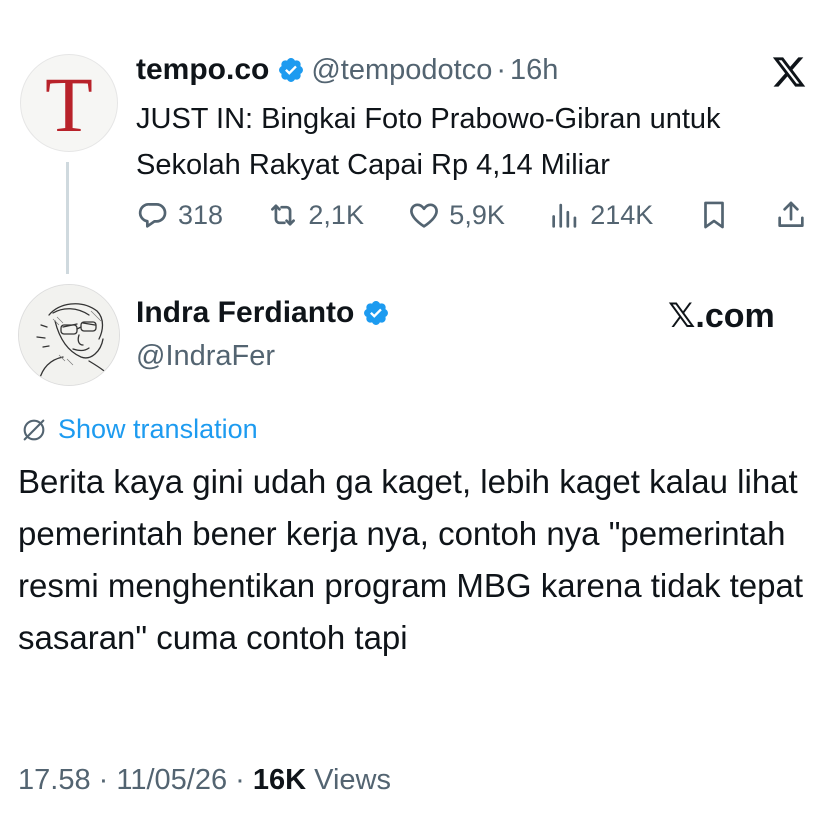  I want to click on show-translation-button: Show translation, so click(139, 429).